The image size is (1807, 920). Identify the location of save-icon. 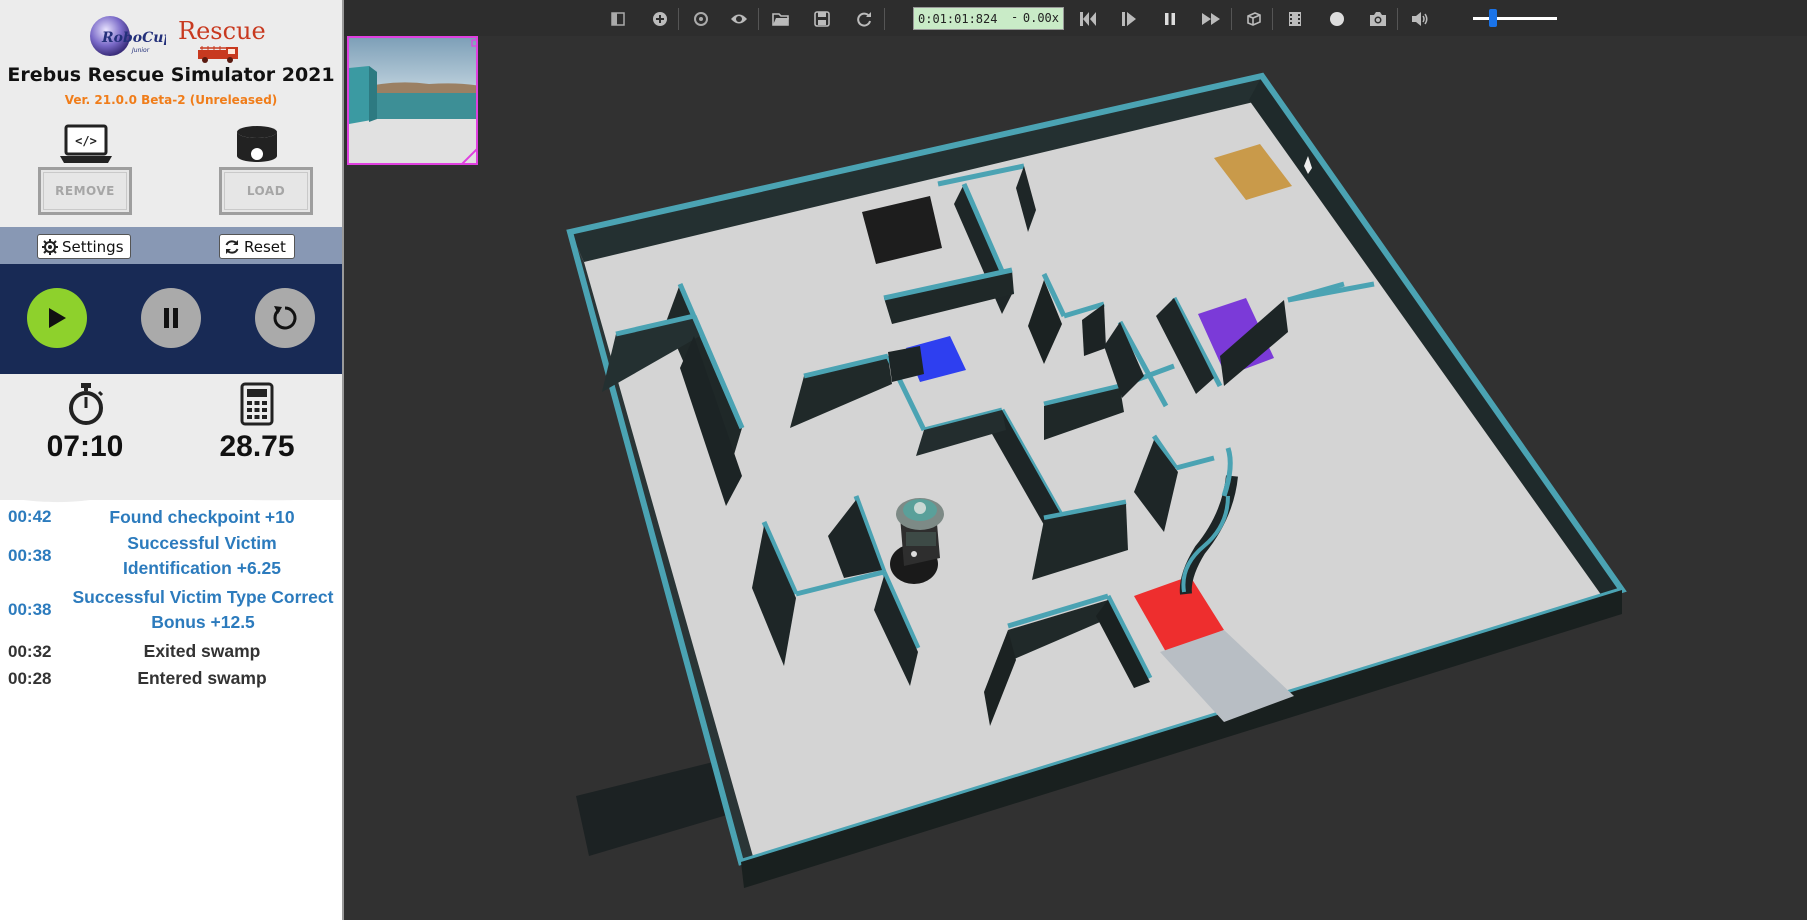
(822, 19).